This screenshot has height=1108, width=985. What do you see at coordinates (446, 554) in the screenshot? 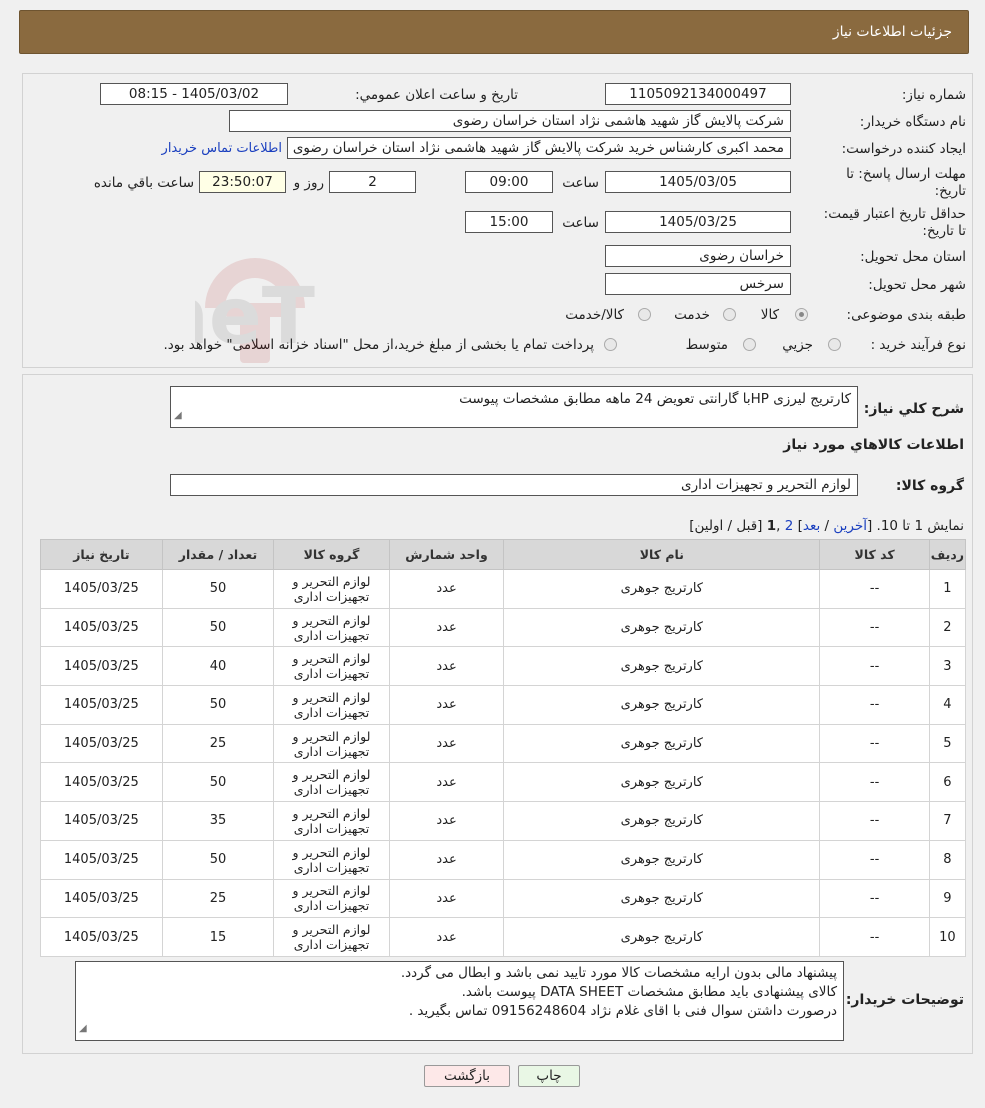
I see `col-header-unit: واحد شمارش` at bounding box center [446, 554].